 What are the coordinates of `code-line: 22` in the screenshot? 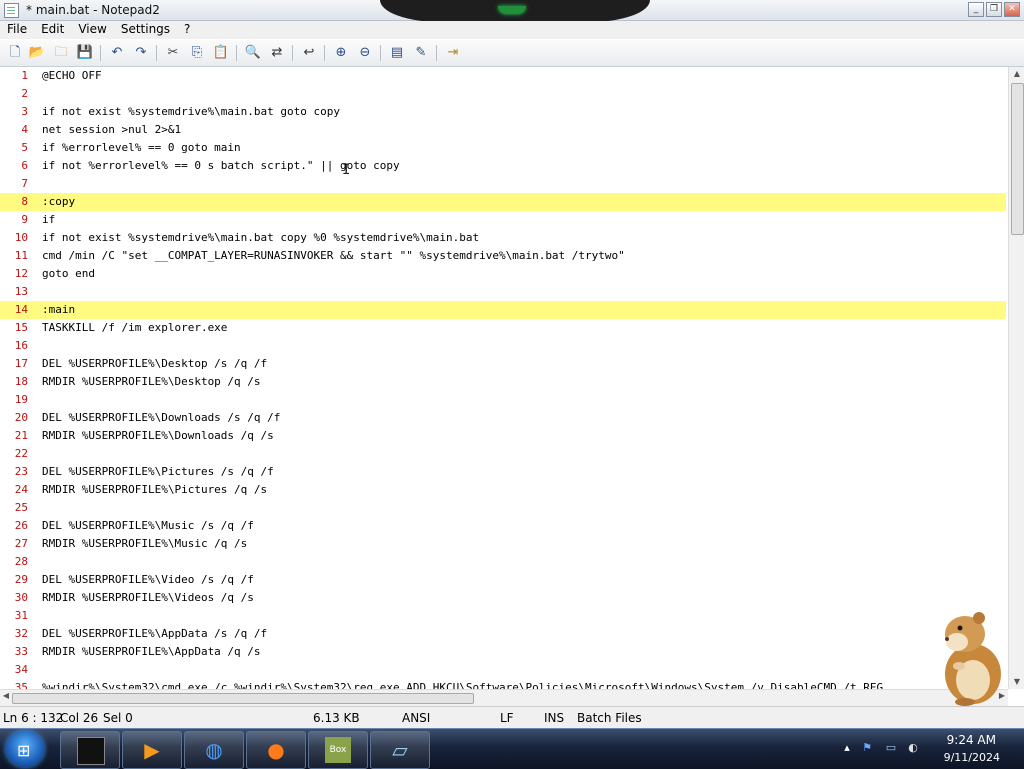 It's located at (503, 454).